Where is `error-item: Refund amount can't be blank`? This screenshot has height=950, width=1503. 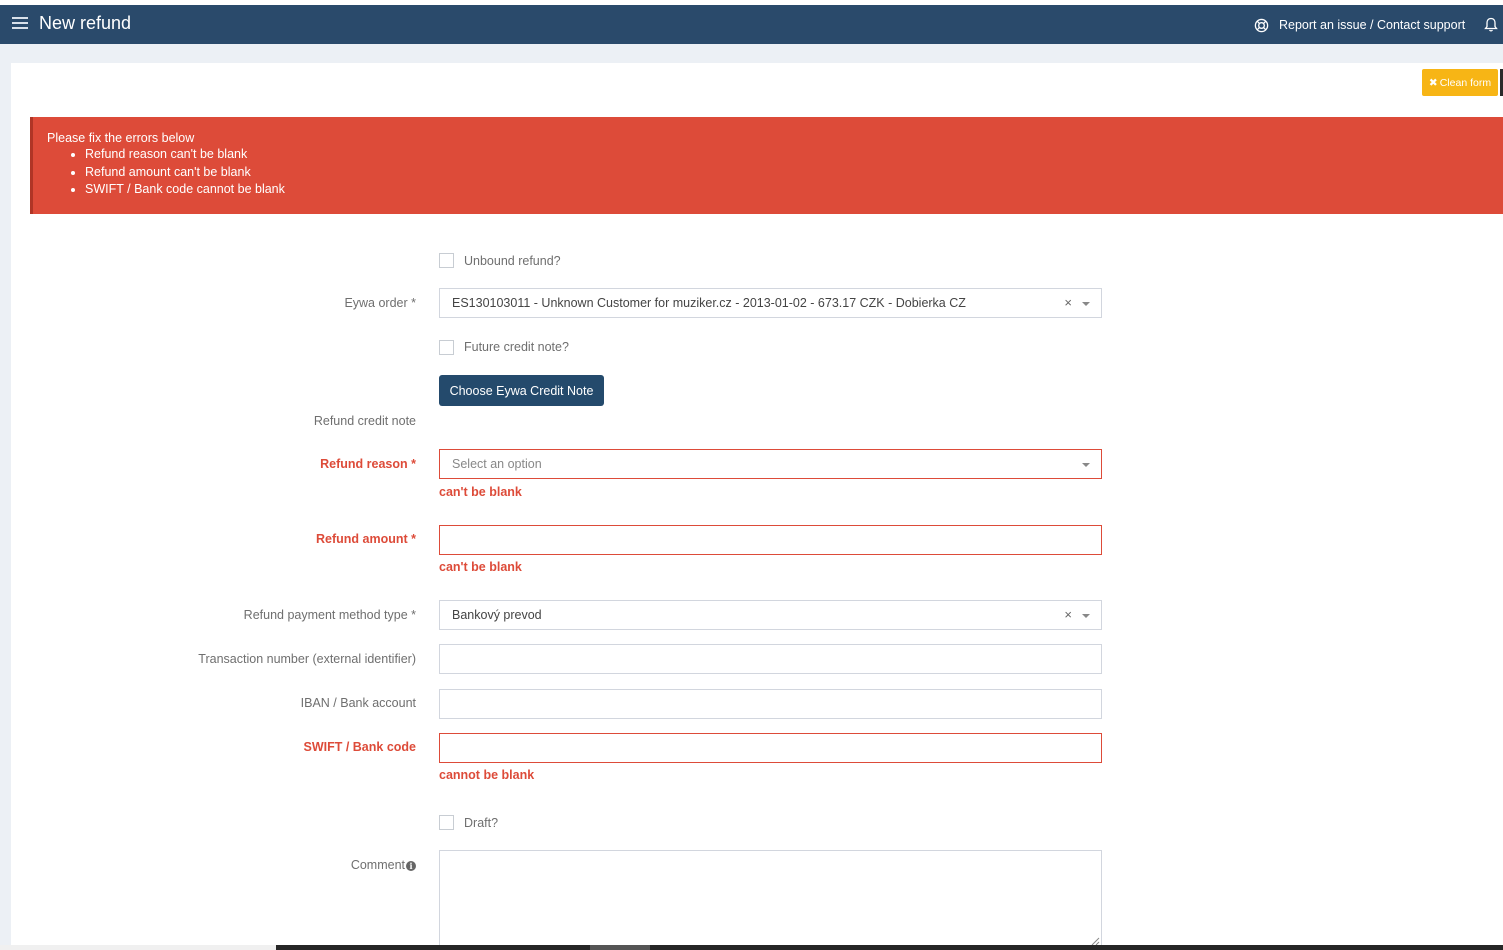 error-item: Refund amount can't be blank is located at coordinates (794, 173).